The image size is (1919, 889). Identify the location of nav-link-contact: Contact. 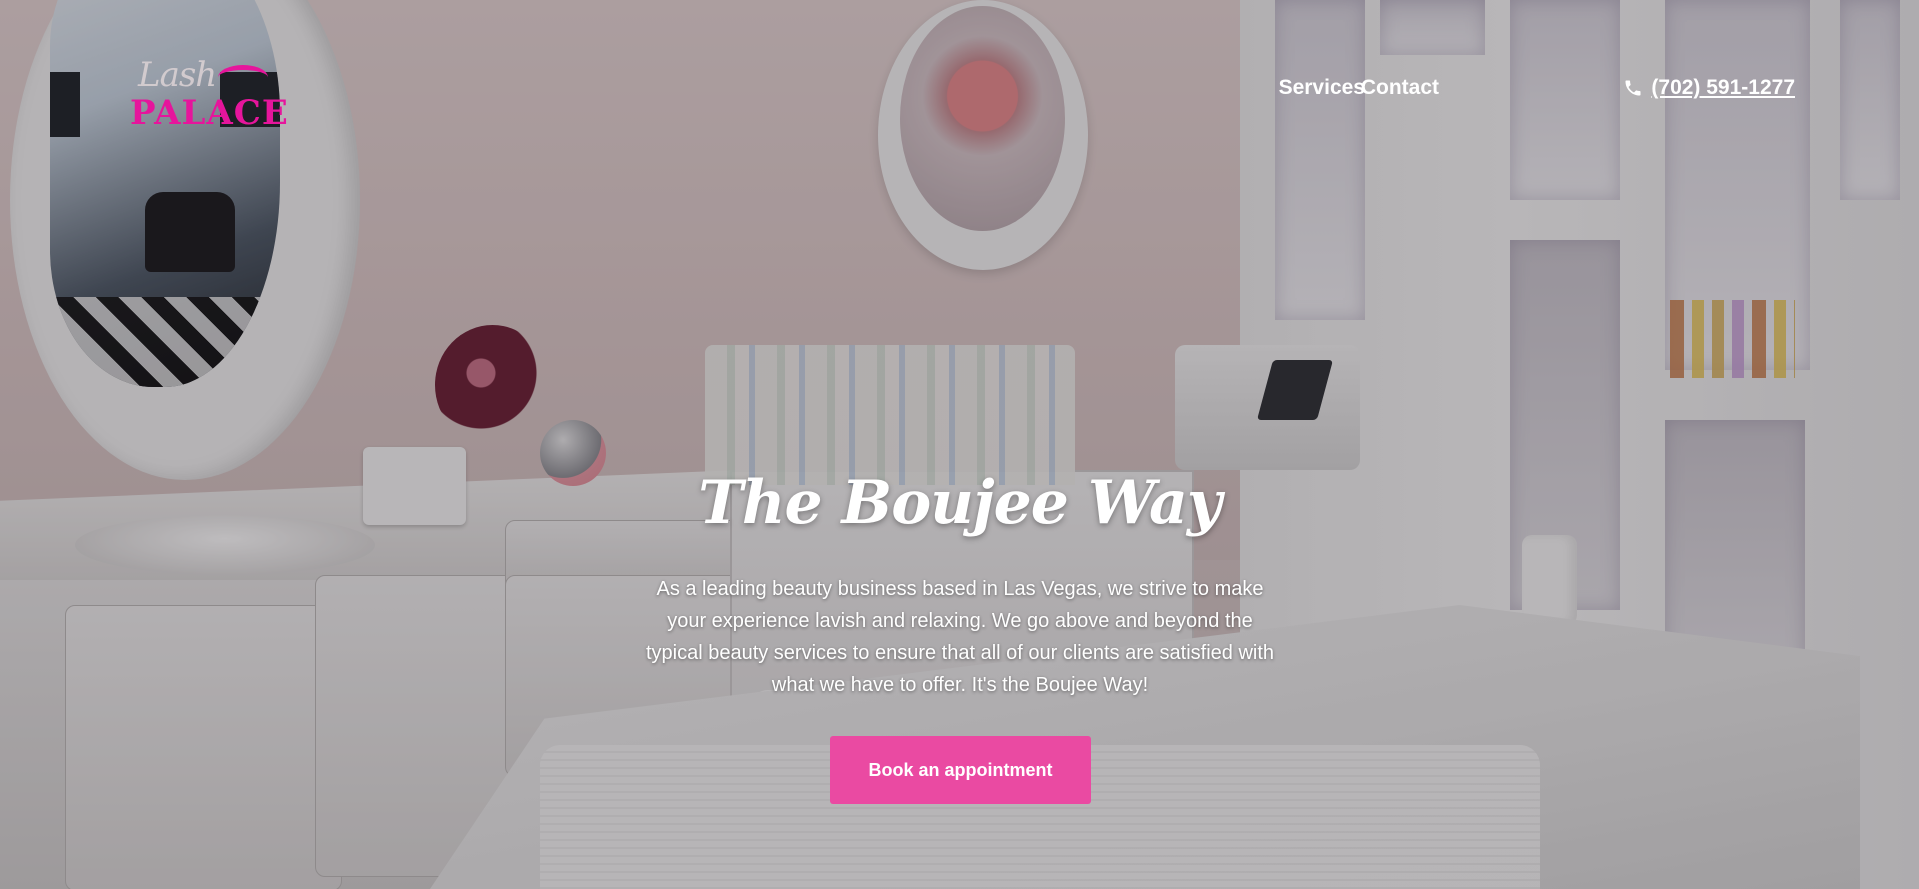
(1400, 88).